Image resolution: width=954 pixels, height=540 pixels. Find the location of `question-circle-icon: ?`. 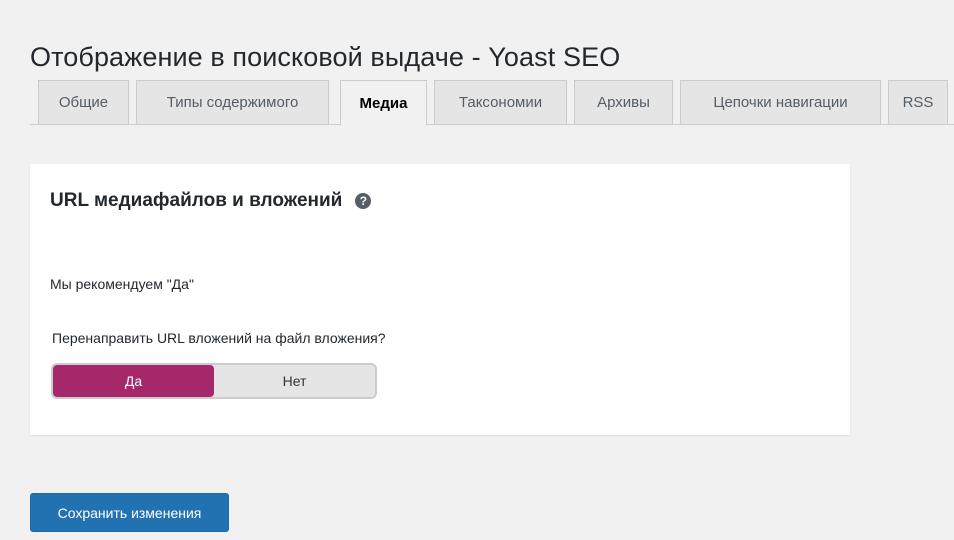

question-circle-icon: ? is located at coordinates (363, 201).